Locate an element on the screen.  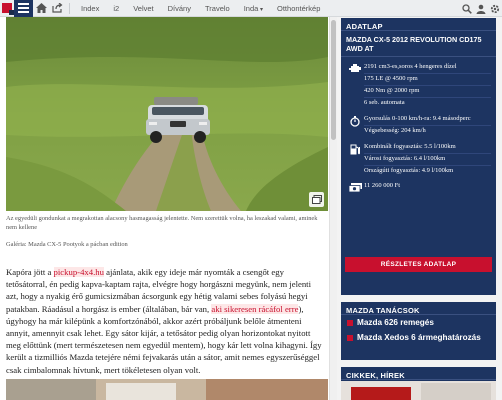
scrollbar-thumb is located at coordinates (333, 80).